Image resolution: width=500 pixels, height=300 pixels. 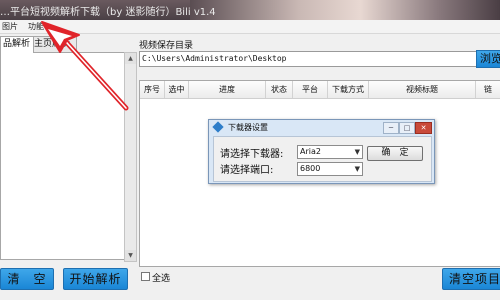 What do you see at coordinates (161, 279) in the screenshot?
I see `select-all-label: 全选` at bounding box center [161, 279].